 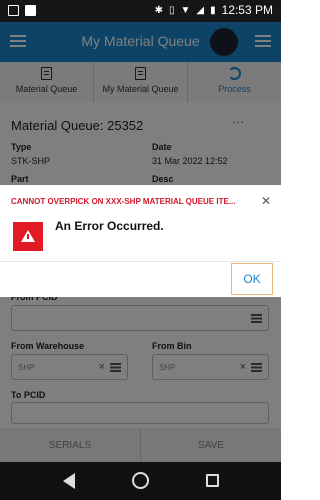 What do you see at coordinates (185, 10) in the screenshot?
I see `wifi-icon: ▼` at bounding box center [185, 10].